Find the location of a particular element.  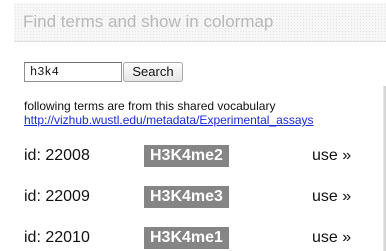

term-name-badge: H3K4me3 is located at coordinates (186, 197).